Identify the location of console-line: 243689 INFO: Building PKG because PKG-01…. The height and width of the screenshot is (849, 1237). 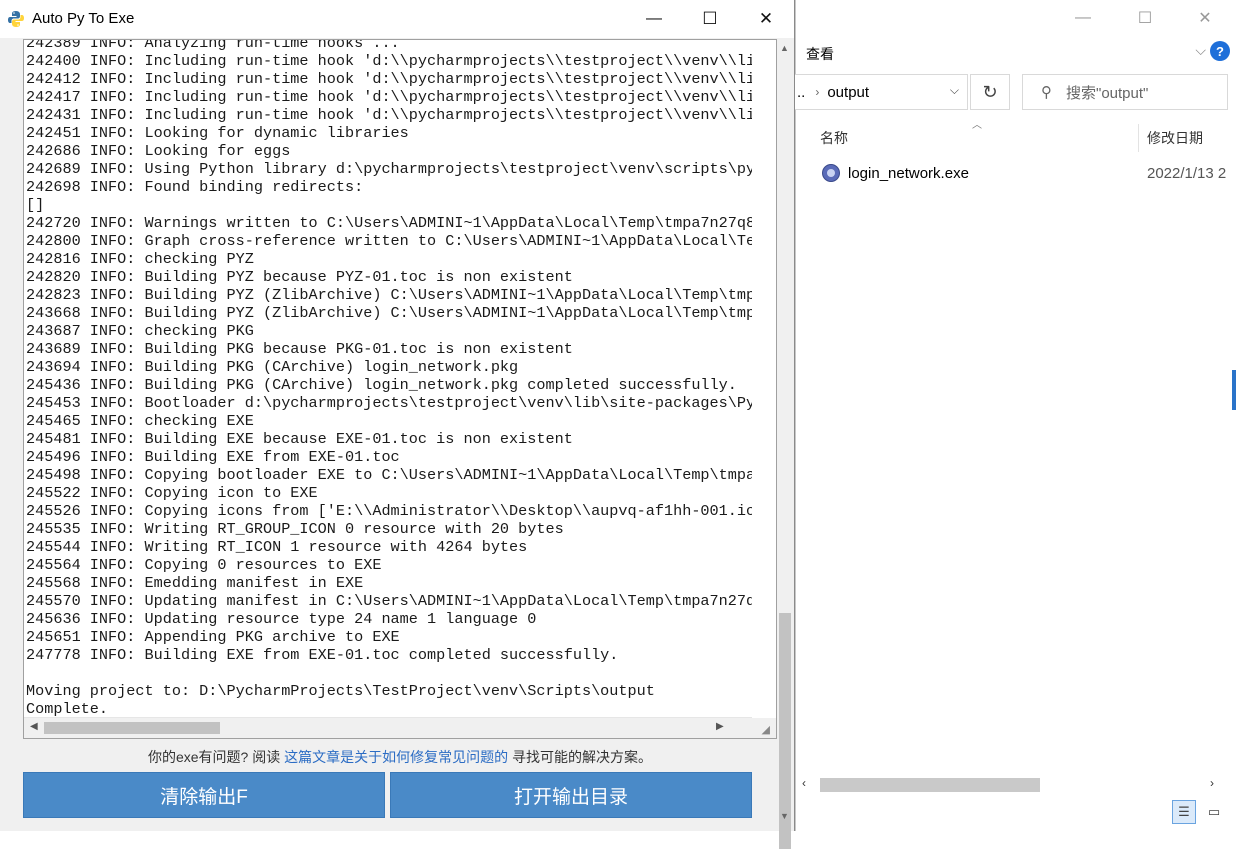
(299, 349).